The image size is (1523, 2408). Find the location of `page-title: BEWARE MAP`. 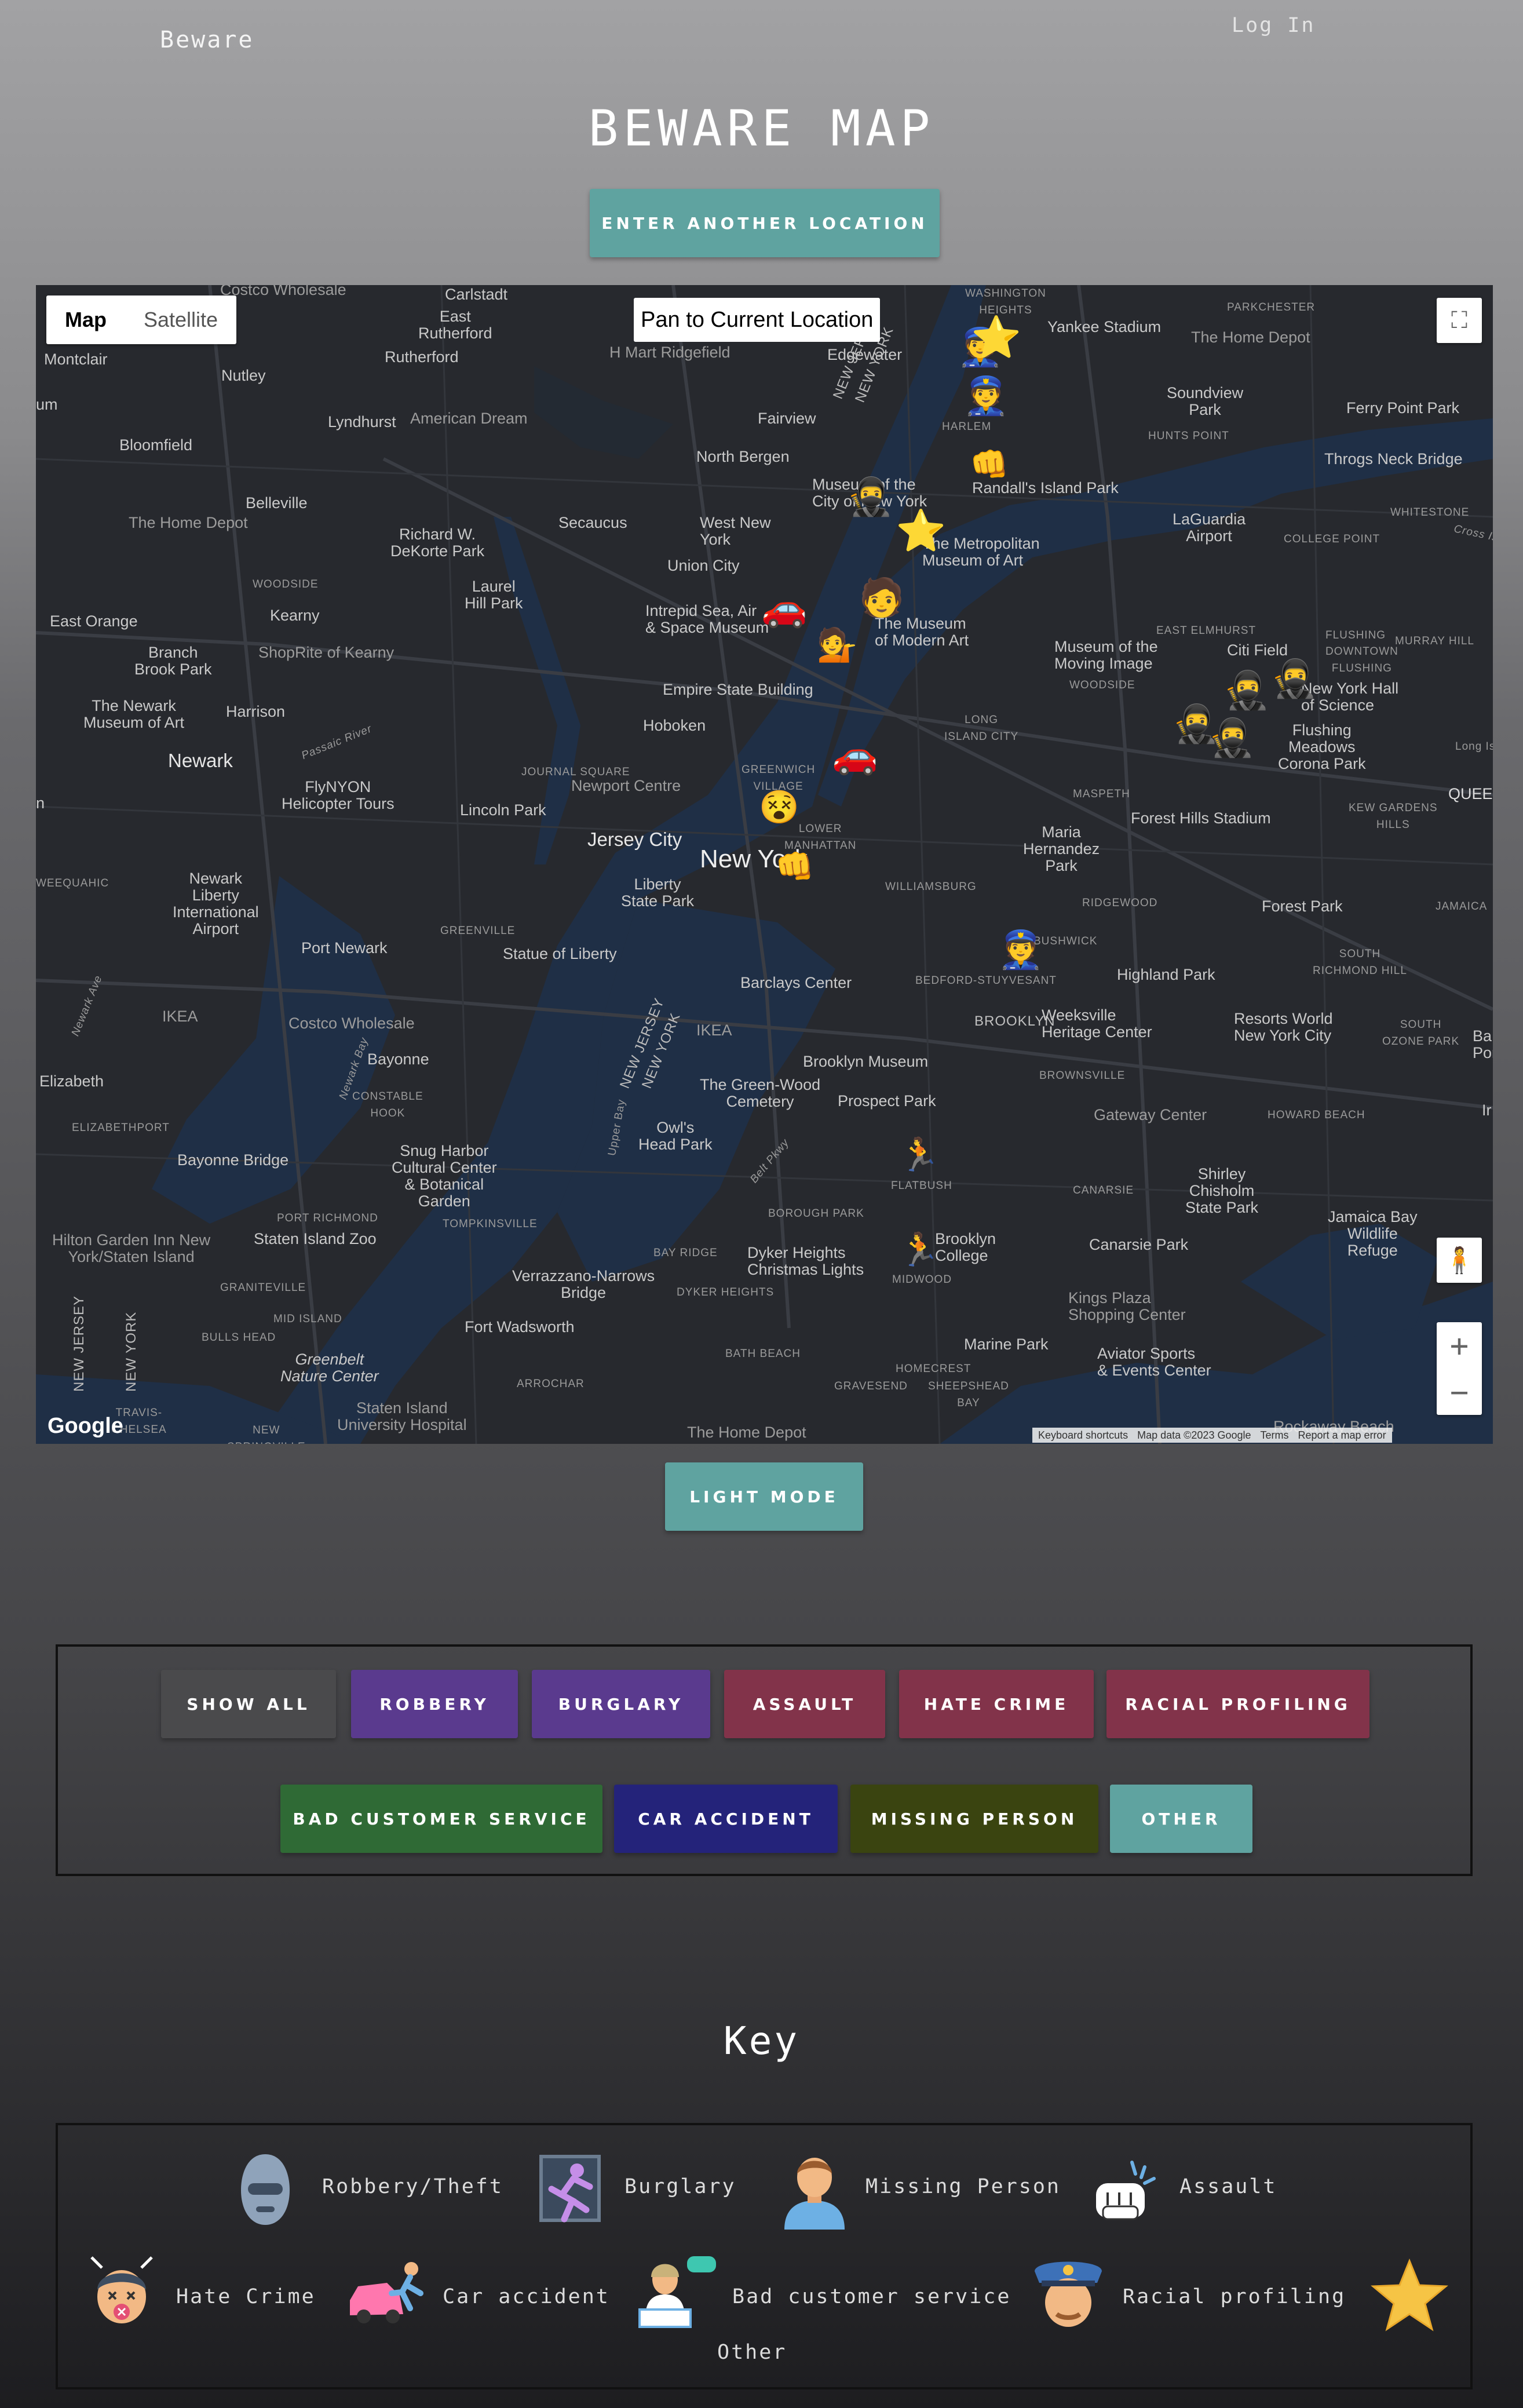

page-title: BEWARE MAP is located at coordinates (761, 129).